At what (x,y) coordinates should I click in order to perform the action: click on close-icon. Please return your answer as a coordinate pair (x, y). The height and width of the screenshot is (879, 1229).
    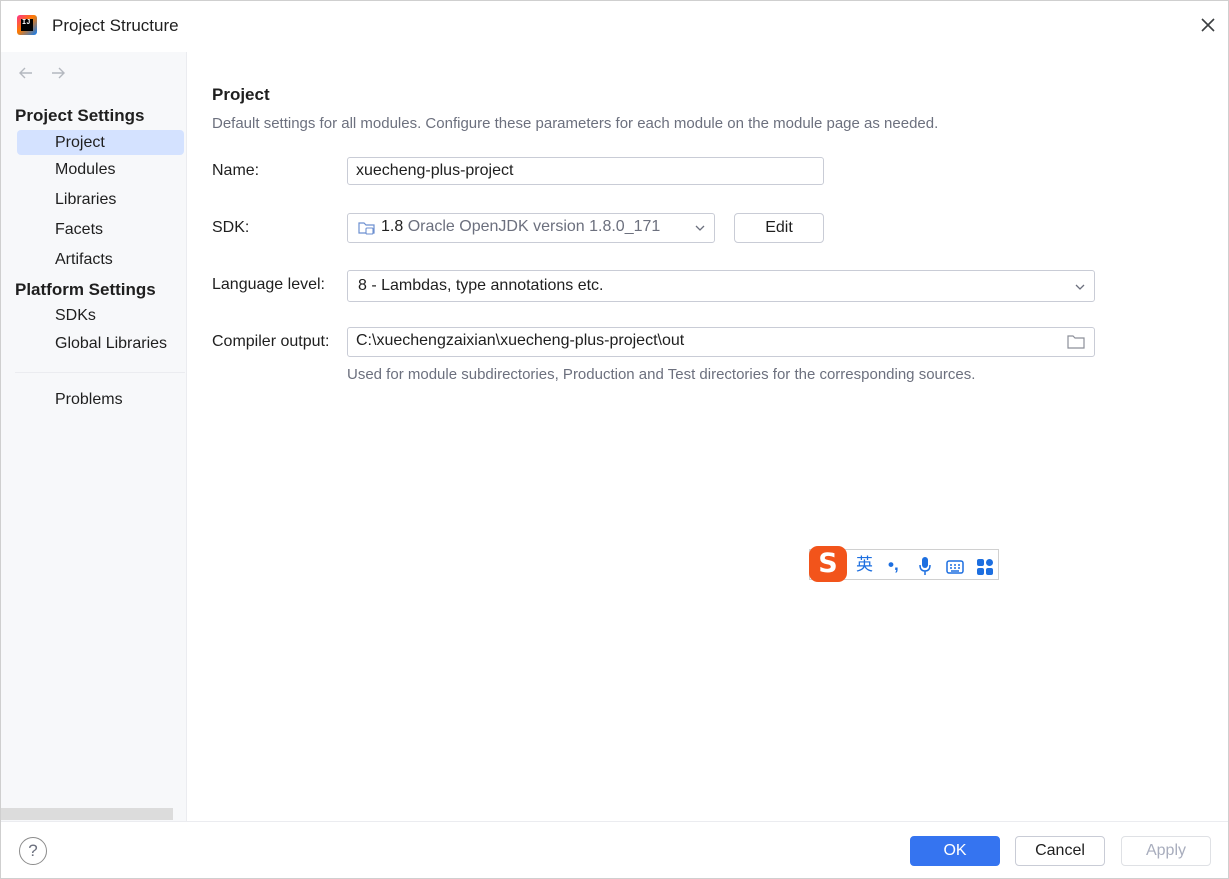
    Looking at the image, I should click on (1208, 25).